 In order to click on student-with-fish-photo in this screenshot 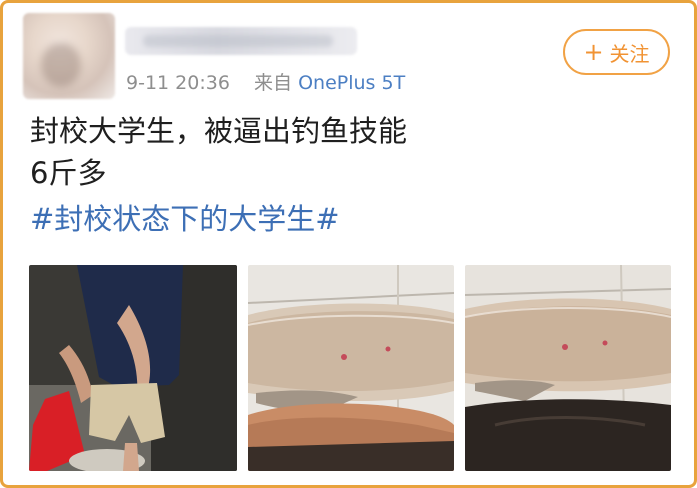, I will do `click(133, 368)`.